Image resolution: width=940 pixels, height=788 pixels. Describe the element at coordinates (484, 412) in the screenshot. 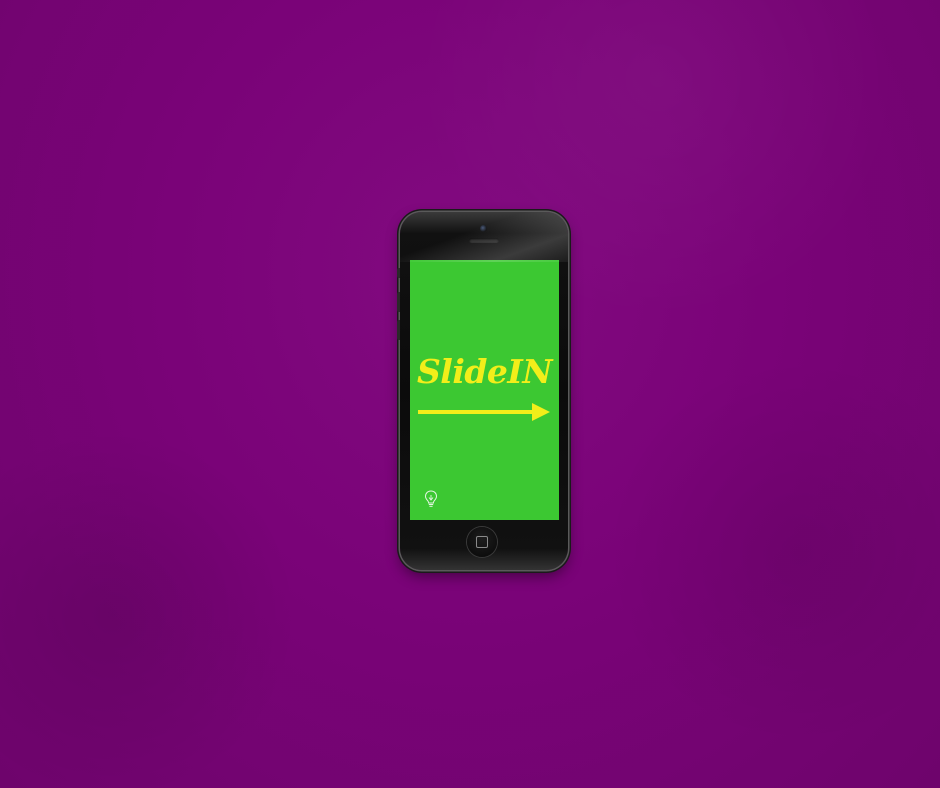

I see `right-arrow-icon` at that location.